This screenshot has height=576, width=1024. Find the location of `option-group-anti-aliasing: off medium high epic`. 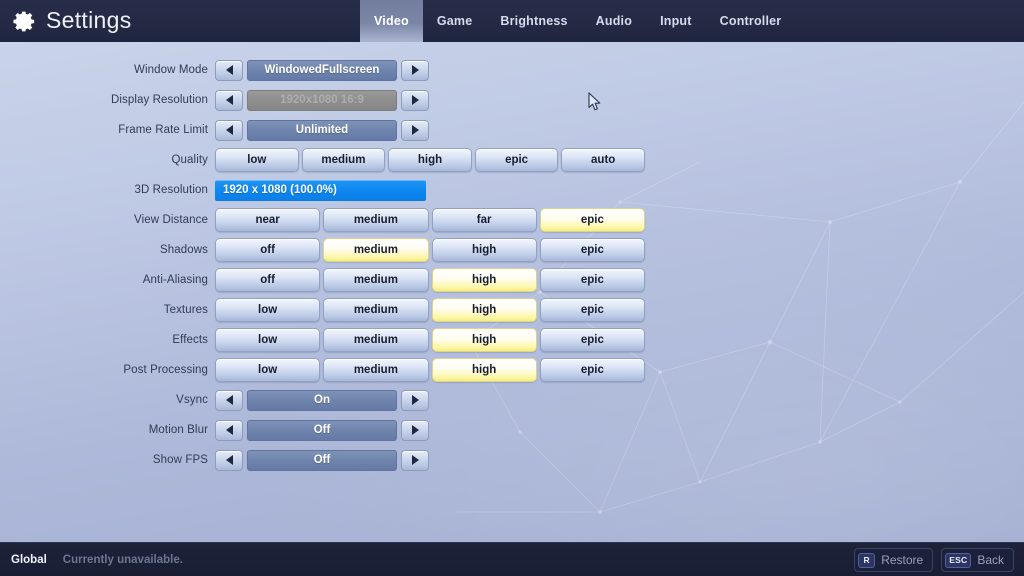

option-group-anti-aliasing: off medium high epic is located at coordinates (430, 280).